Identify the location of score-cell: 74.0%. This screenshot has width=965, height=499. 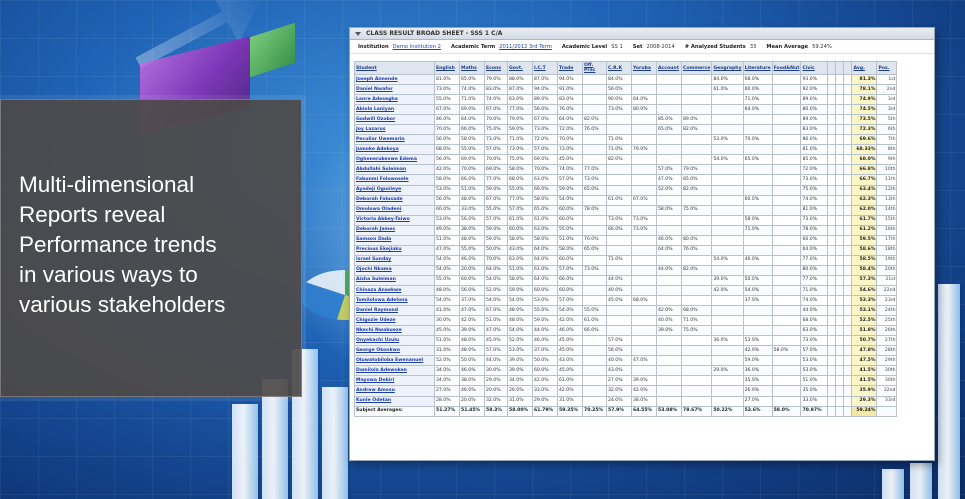
(472, 90).